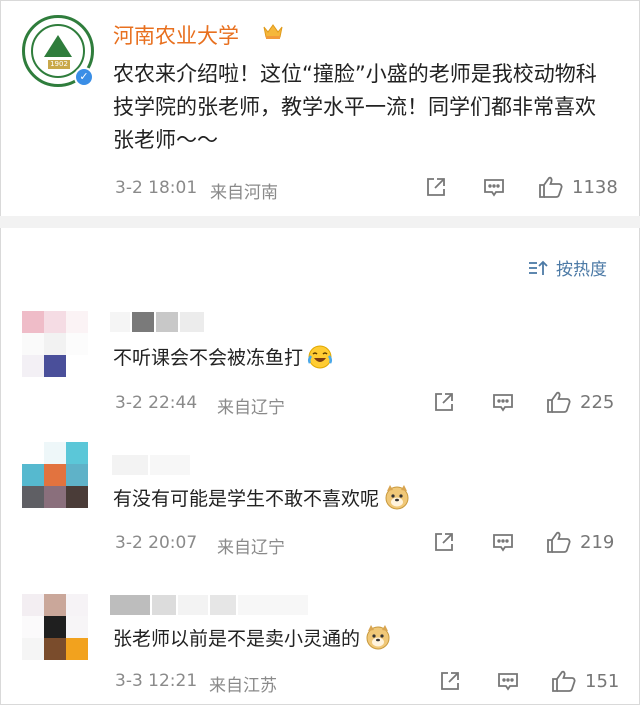 The image size is (640, 705). I want to click on comment-3-like-button: 151, so click(585, 681).